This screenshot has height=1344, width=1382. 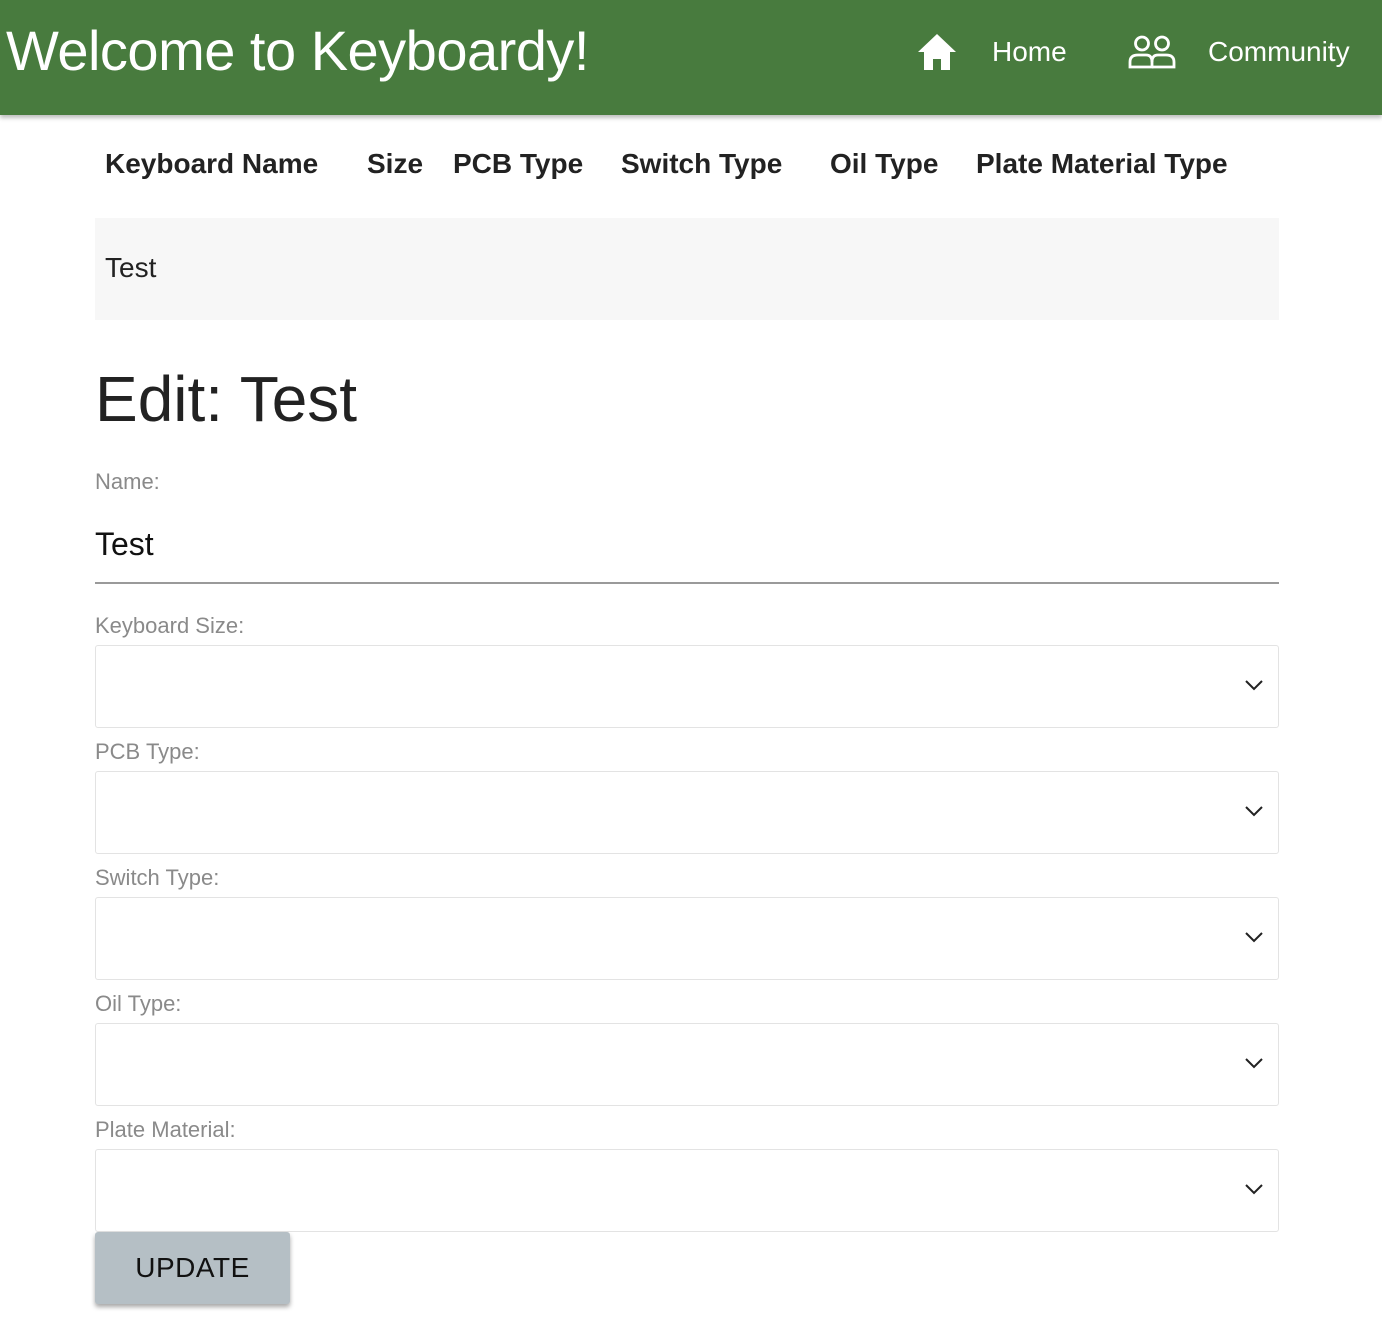 I want to click on plate-material-label: Plate Material:, so click(x=165, y=1129).